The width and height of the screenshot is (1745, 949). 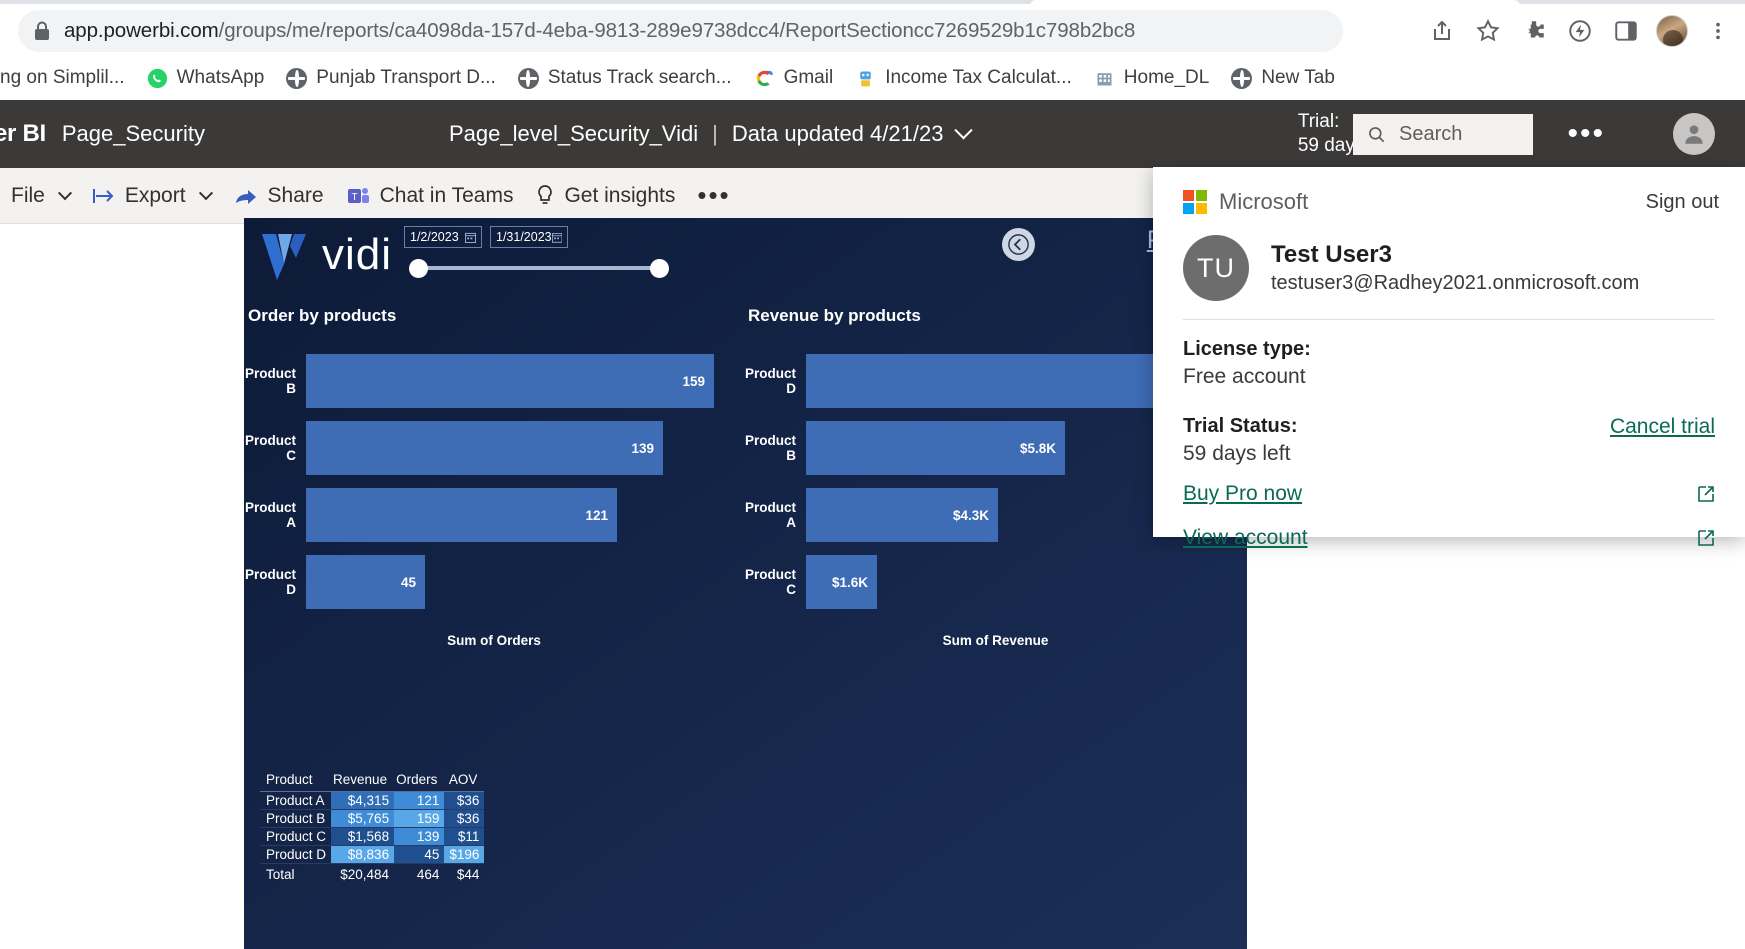 I want to click on bookmark-label: WhatsApp, so click(x=220, y=77).